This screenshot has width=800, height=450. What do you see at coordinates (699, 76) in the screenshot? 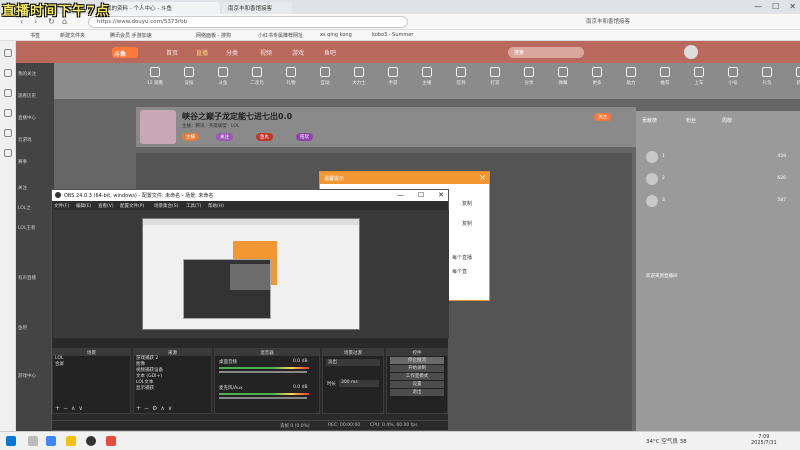
I see `category-item: 上车` at bounding box center [699, 76].